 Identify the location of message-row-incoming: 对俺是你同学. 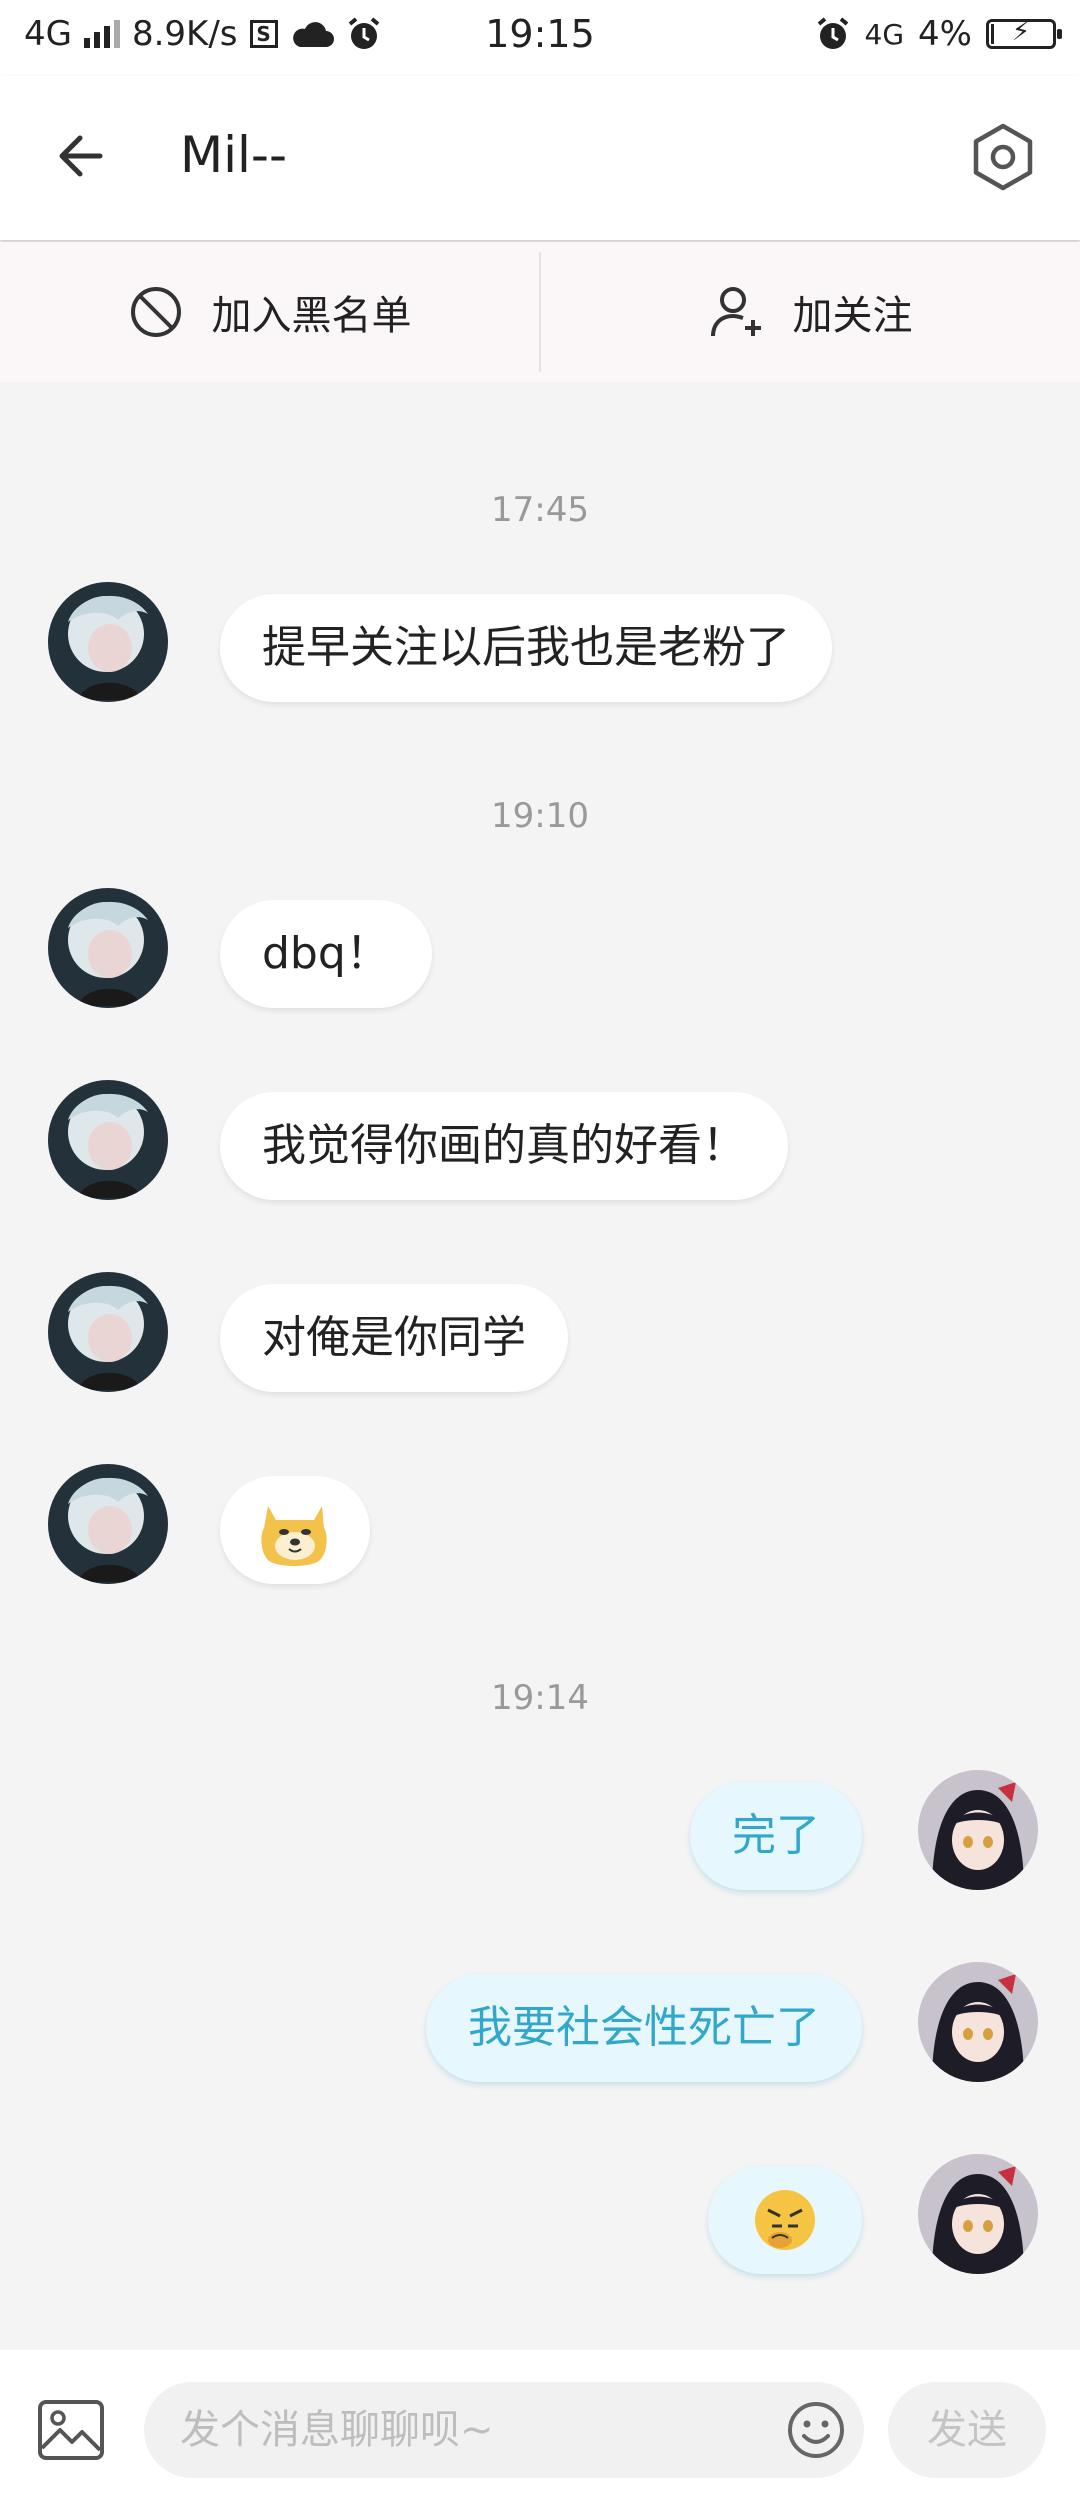
(540, 1332).